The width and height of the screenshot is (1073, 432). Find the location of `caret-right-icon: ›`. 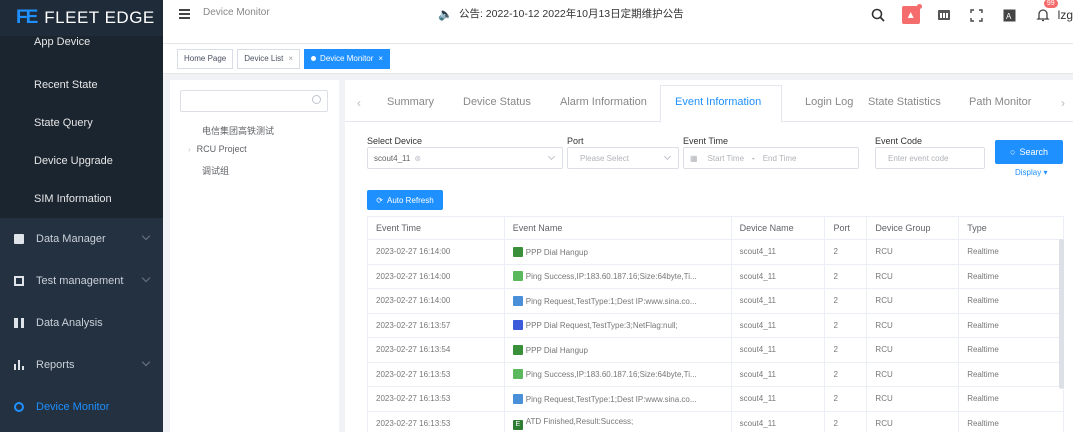

caret-right-icon: › is located at coordinates (189, 149).